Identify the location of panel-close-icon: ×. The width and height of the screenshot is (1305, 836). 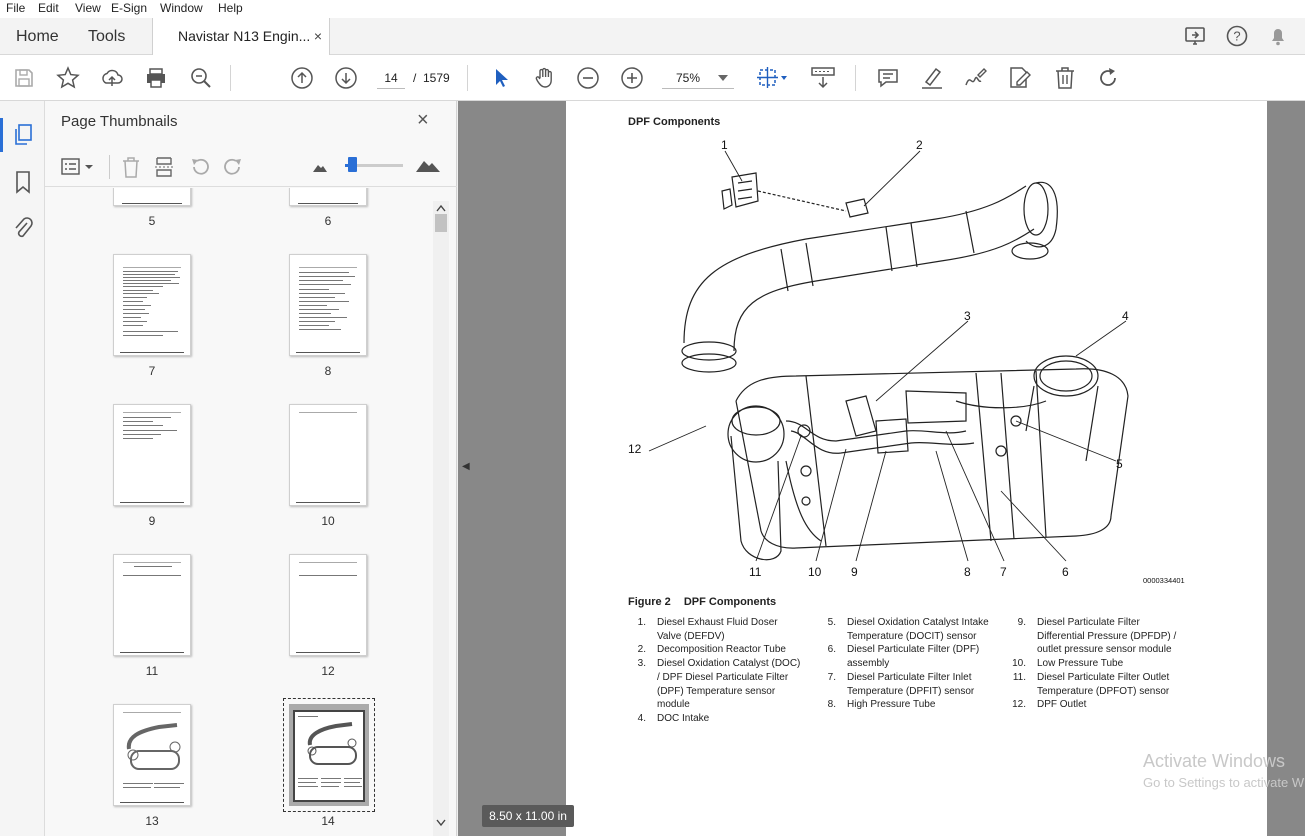
(423, 120).